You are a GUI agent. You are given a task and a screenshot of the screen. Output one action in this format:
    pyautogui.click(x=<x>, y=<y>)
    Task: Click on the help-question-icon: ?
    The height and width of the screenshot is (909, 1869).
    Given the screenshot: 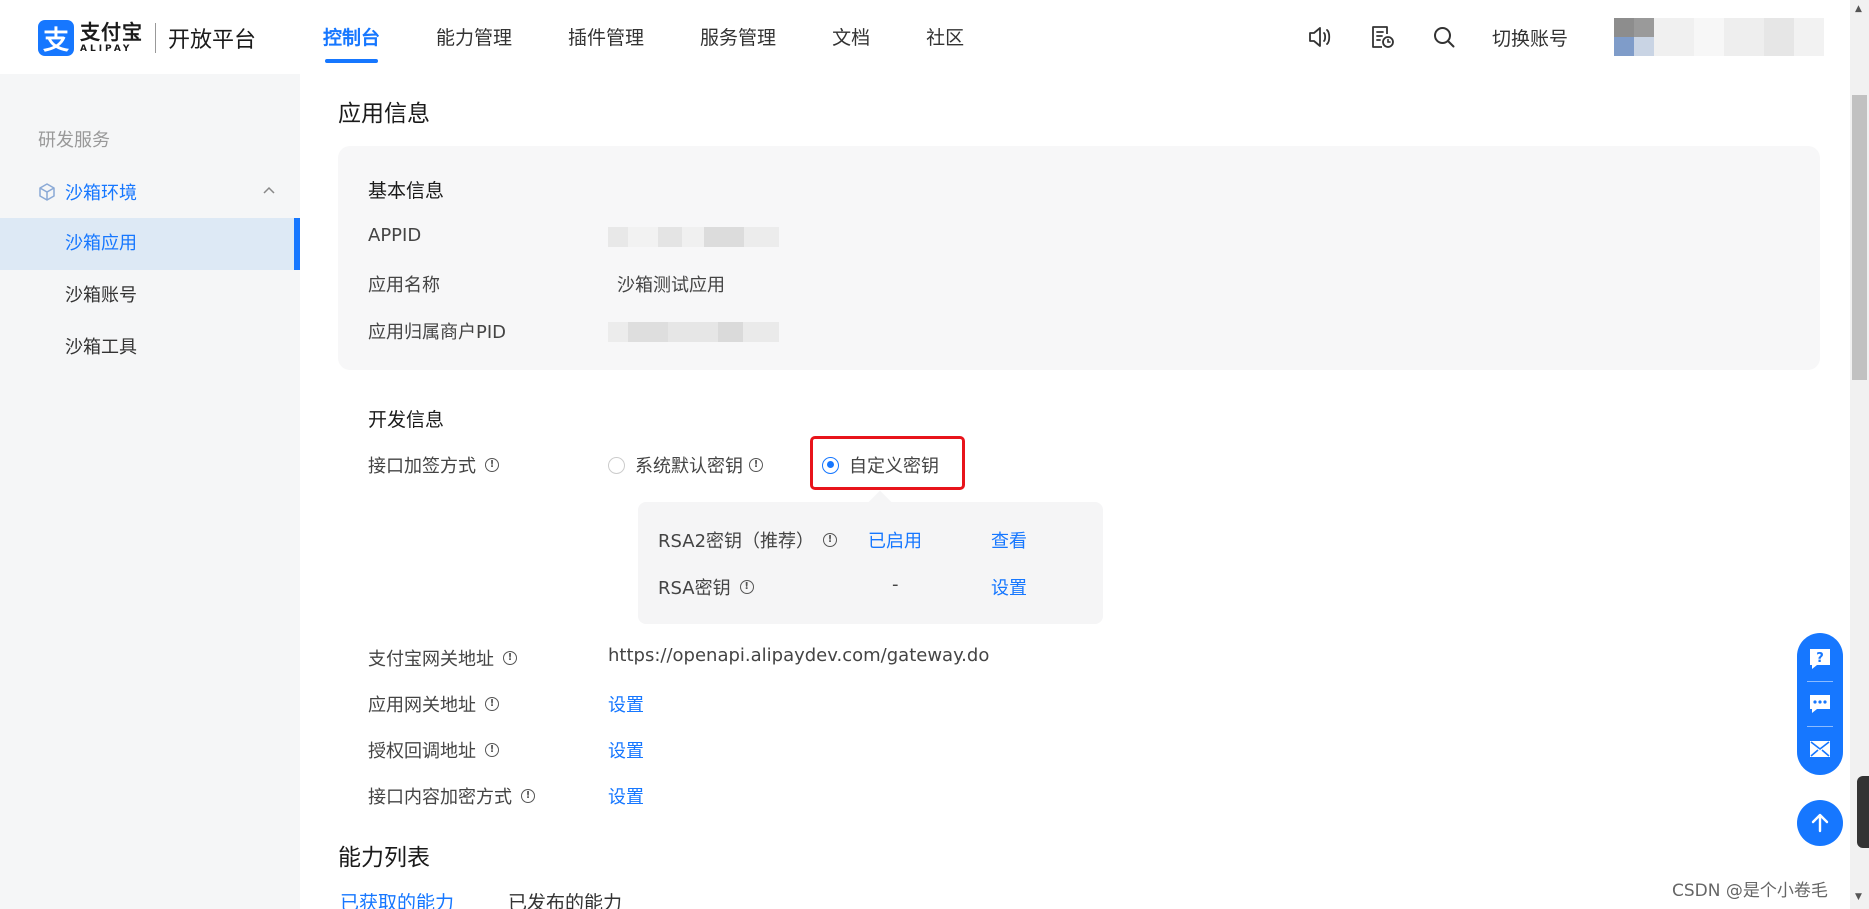 What is the action you would take?
    pyautogui.click(x=1820, y=659)
    